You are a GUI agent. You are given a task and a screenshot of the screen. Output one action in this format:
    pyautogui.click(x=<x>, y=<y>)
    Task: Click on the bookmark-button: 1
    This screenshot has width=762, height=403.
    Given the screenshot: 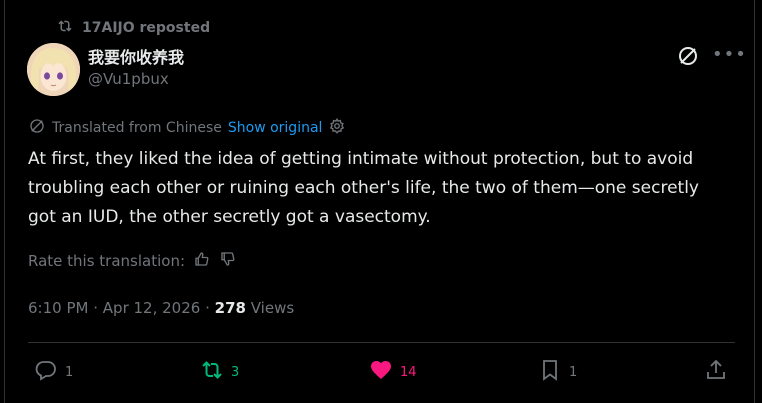 What is the action you would take?
    pyautogui.click(x=557, y=372)
    